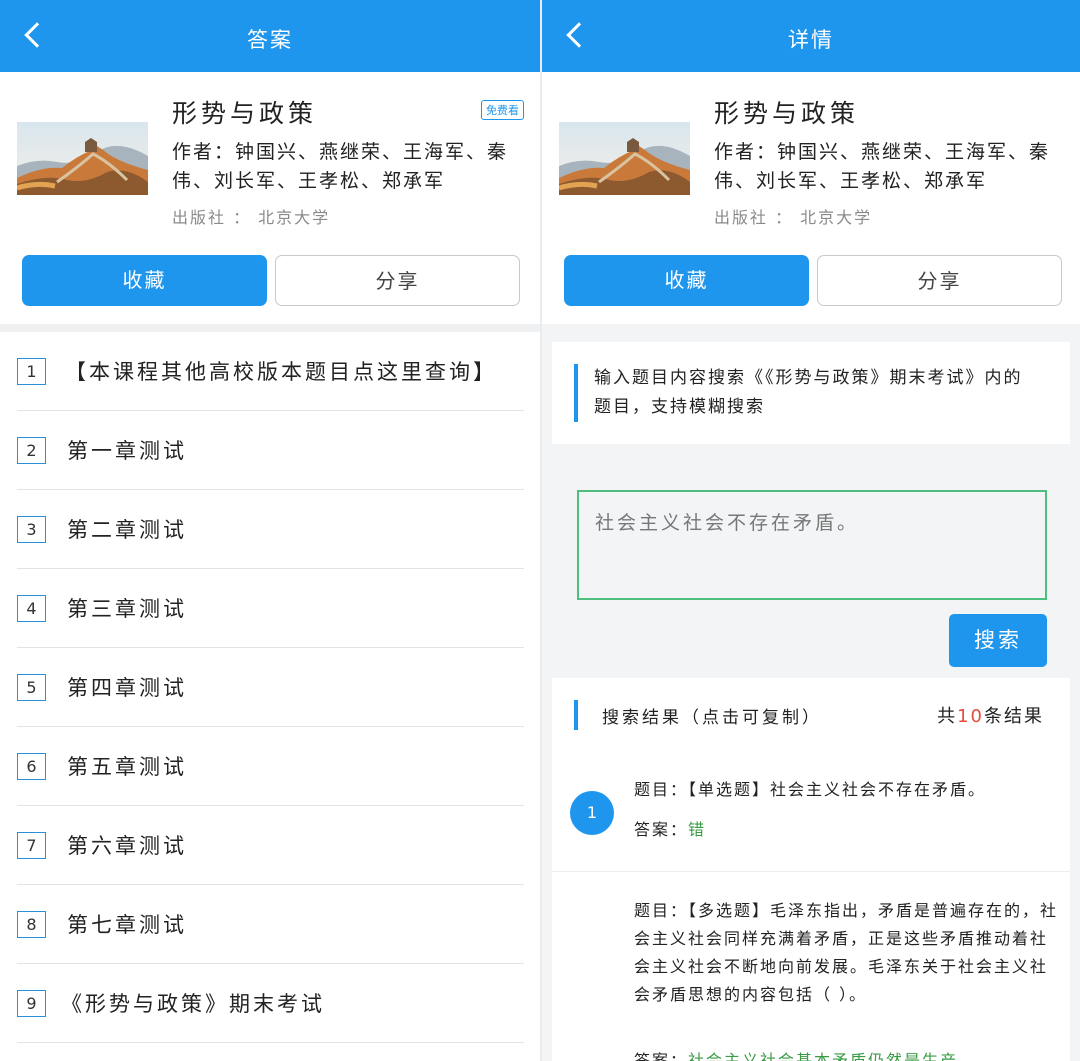 The height and width of the screenshot is (1061, 1080). Describe the element at coordinates (31, 766) in the screenshot. I see `chapter-number: 6` at that location.